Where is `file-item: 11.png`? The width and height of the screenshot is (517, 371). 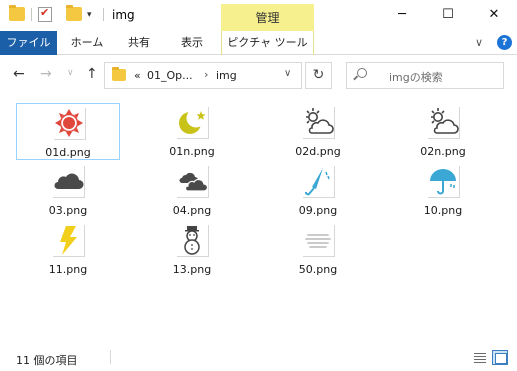
file-item: 11.png is located at coordinates (68, 249).